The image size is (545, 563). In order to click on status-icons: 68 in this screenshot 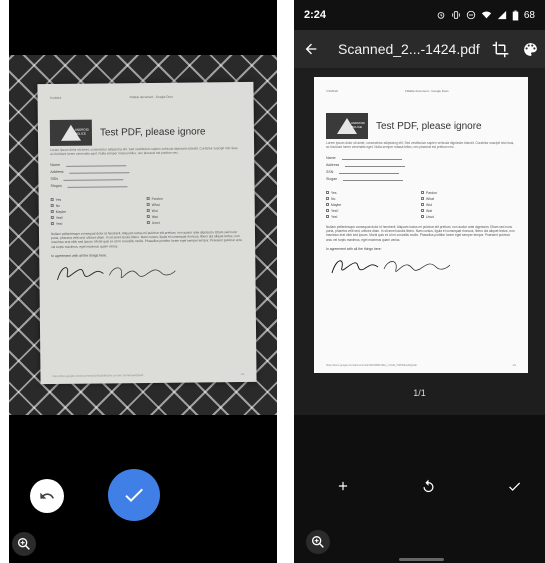, I will do `click(485, 15)`.